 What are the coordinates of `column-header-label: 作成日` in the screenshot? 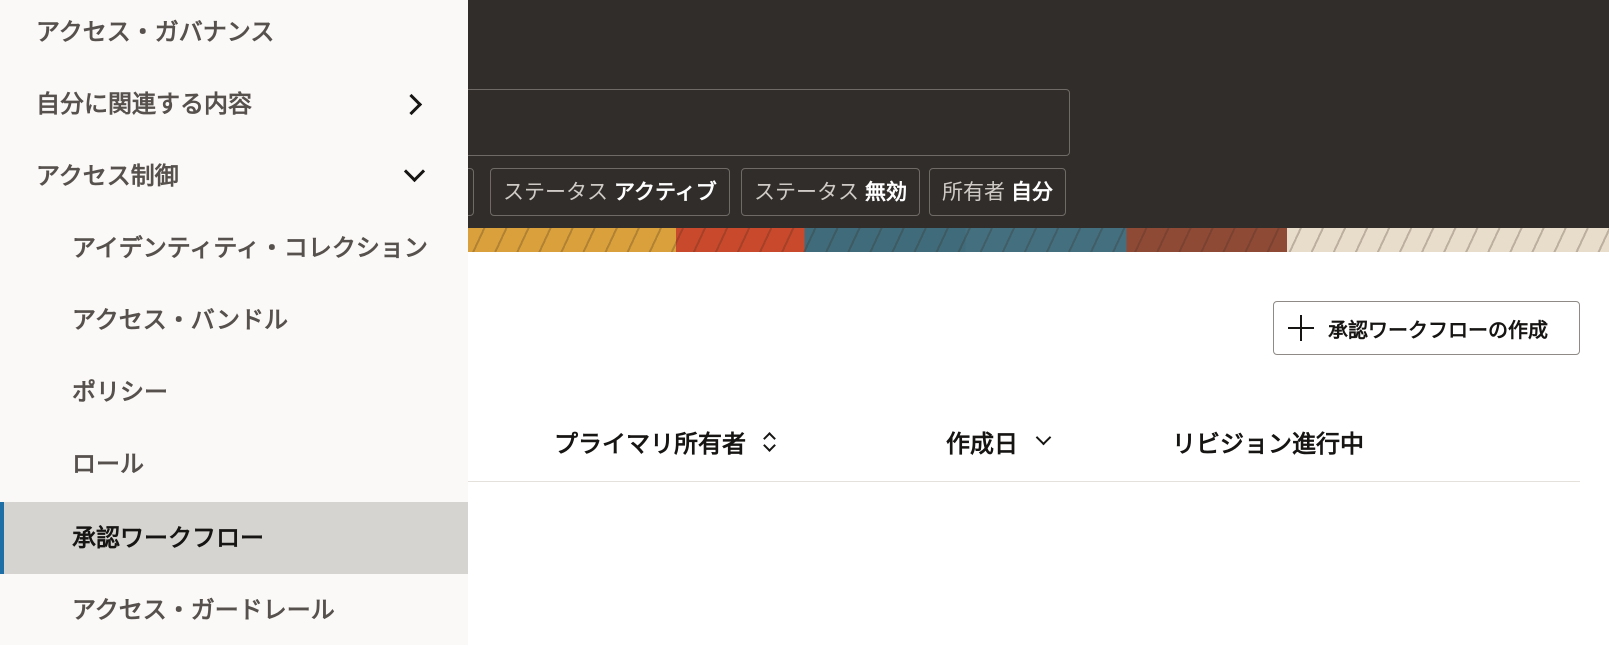 It's located at (982, 444).